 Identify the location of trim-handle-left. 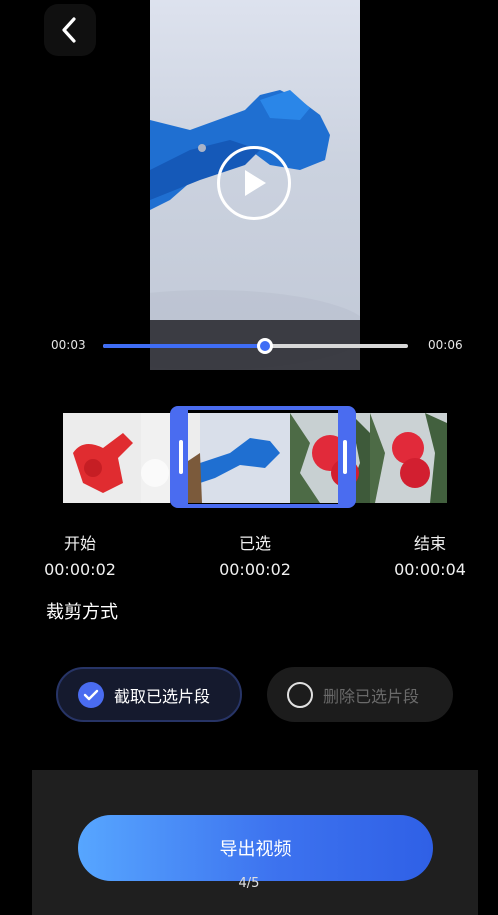
(181, 457).